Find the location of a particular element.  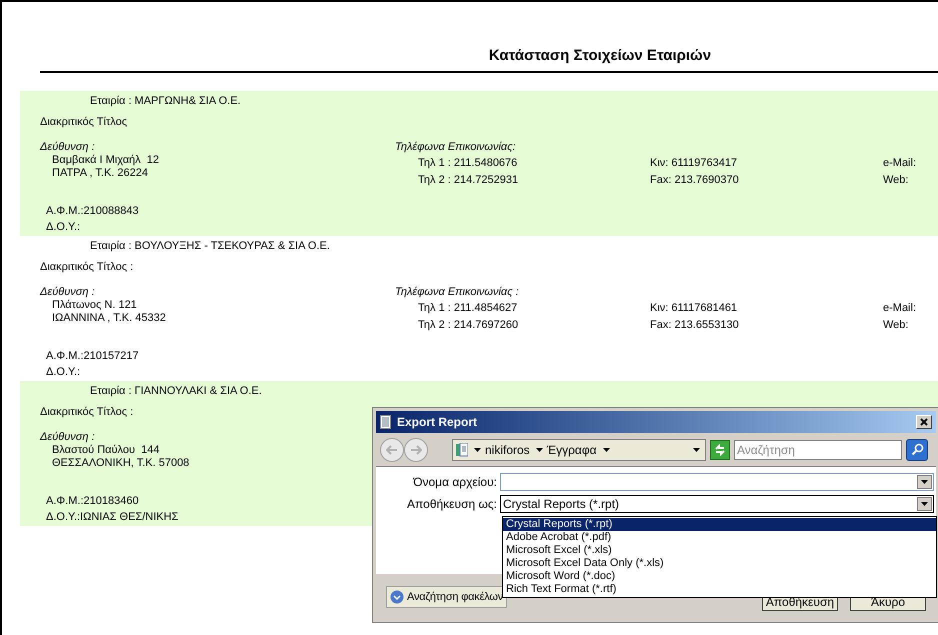

save-as-dropdown: Crystal Reports (*.rpt) is located at coordinates (717, 504).